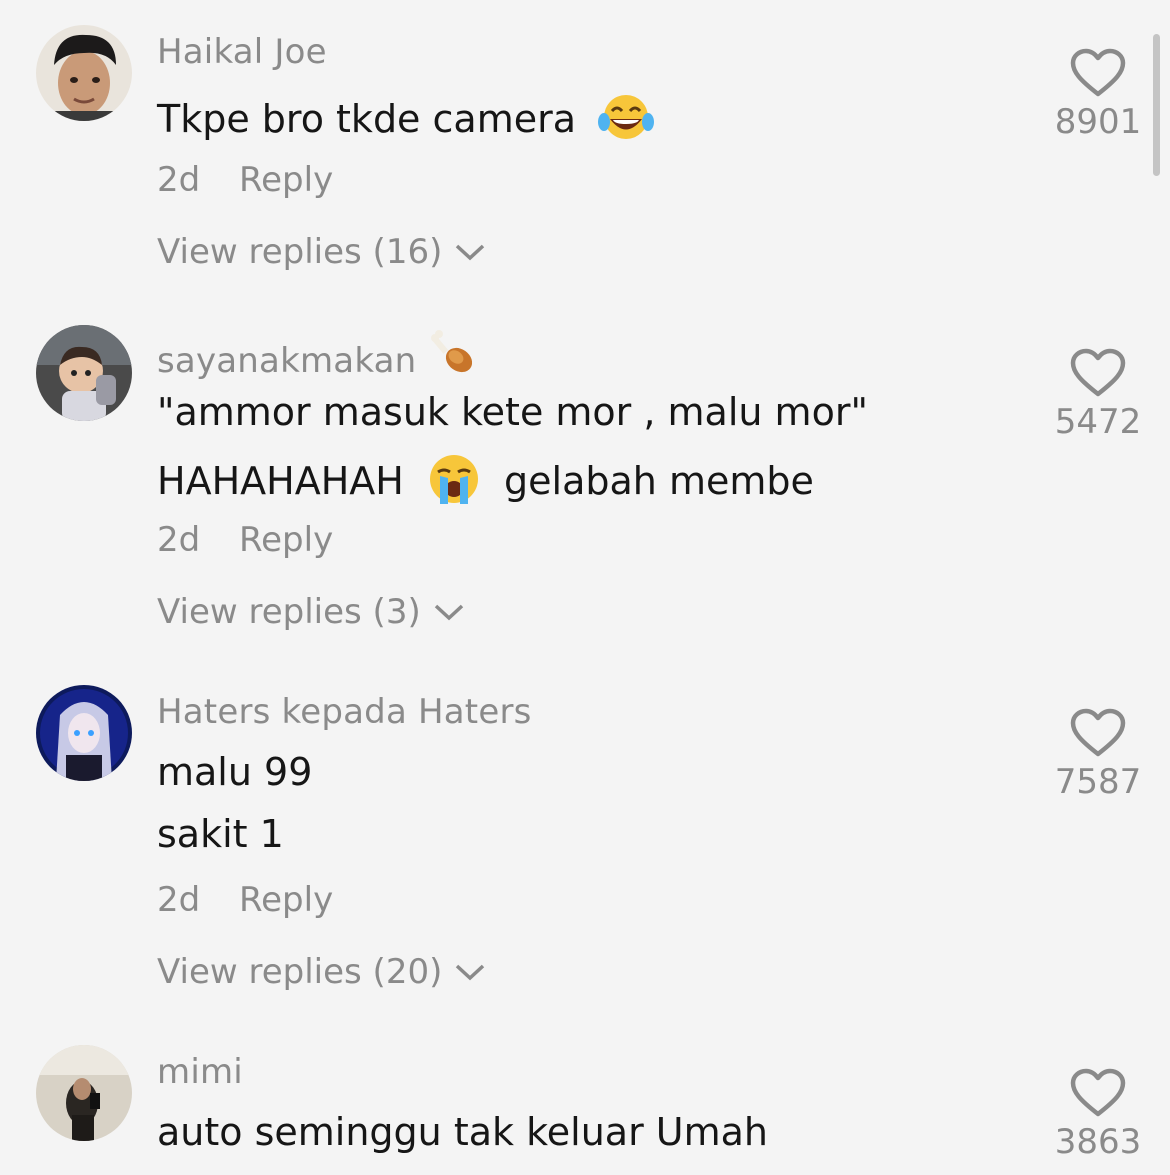 This screenshot has height=1175, width=1170. Describe the element at coordinates (406, 121) in the screenshot. I see `comment-text: Tkpe bro tkde camera` at that location.